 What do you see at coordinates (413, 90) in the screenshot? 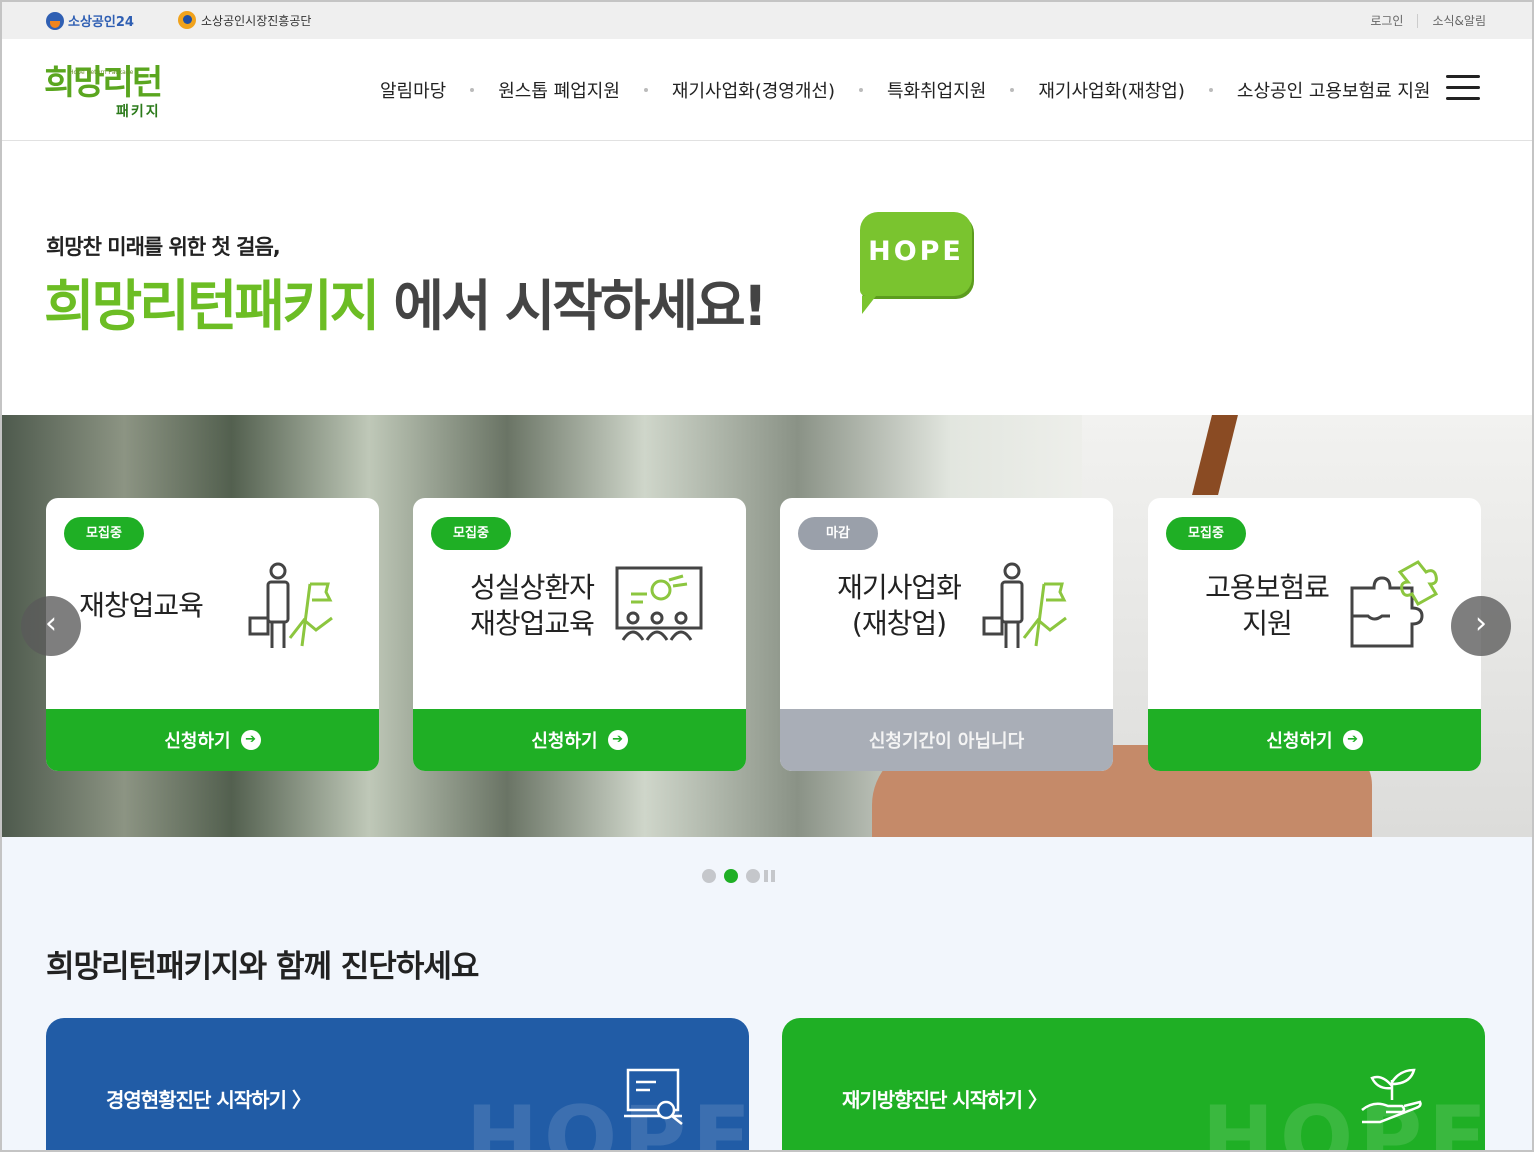
I see `nav-item-notice: 알림마당` at bounding box center [413, 90].